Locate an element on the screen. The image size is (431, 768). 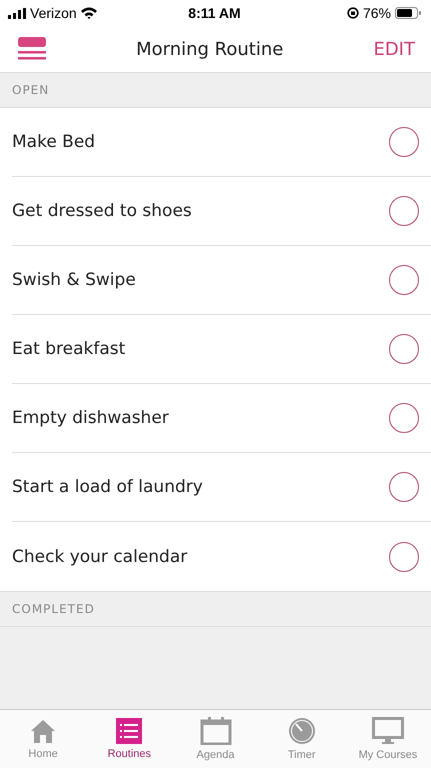
signal-icon is located at coordinates (17, 13).